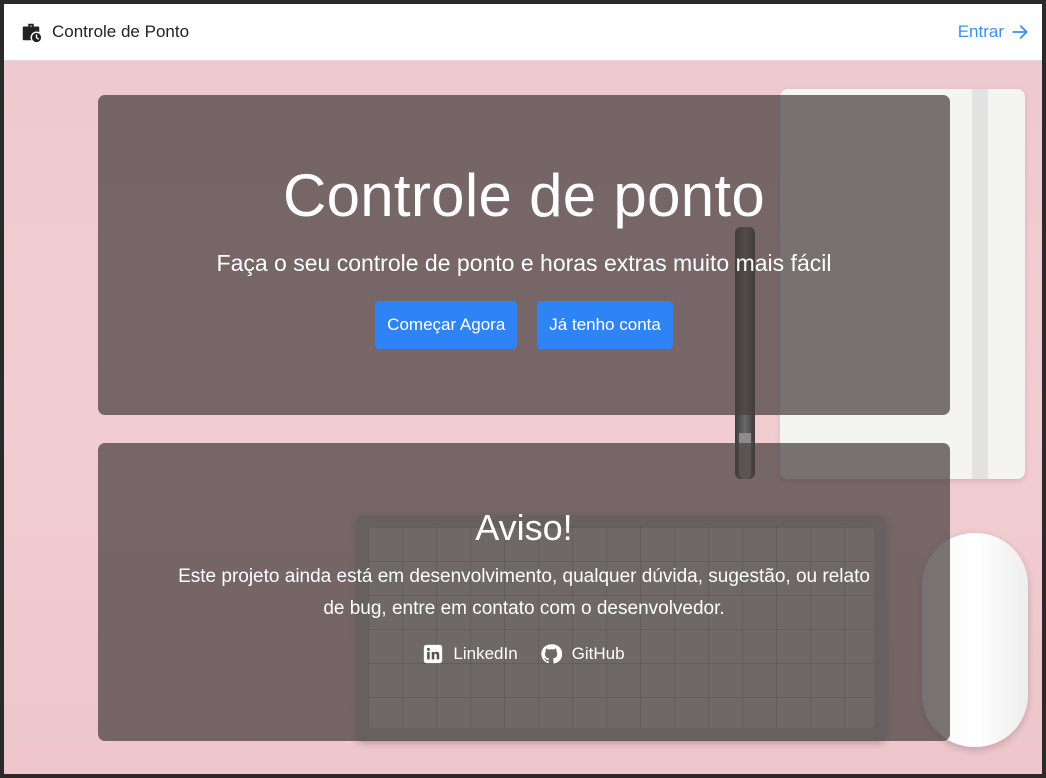 This screenshot has width=1046, height=778. Describe the element at coordinates (598, 653) in the screenshot. I see `github-label: GitHub` at that location.